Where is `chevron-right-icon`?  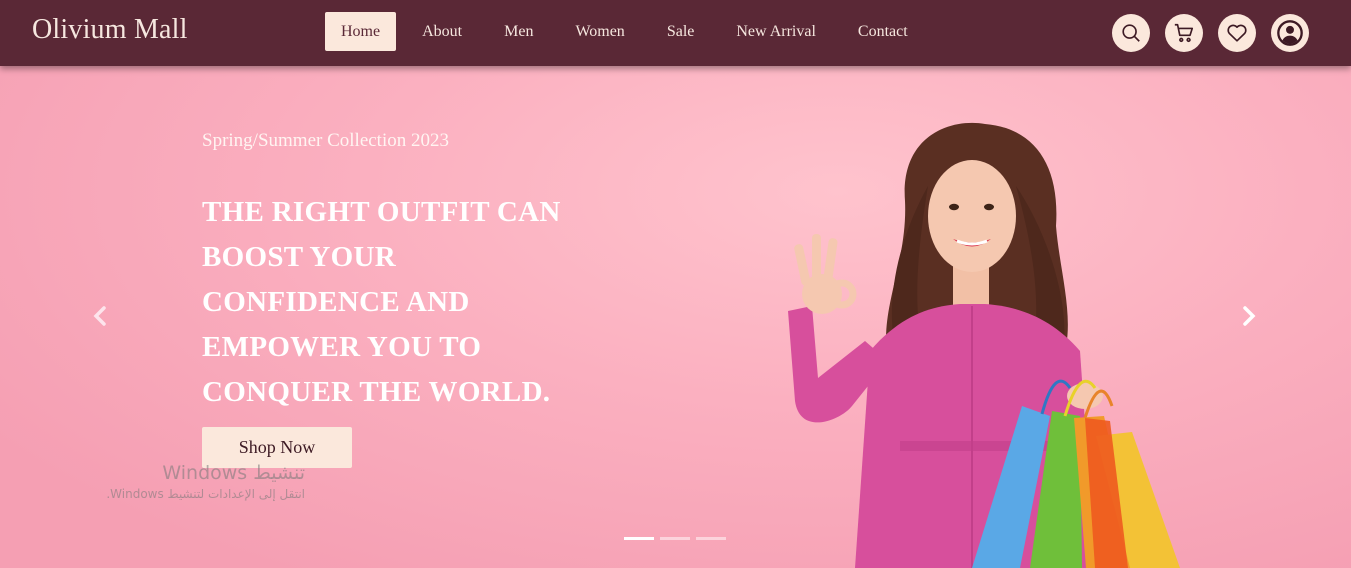
chevron-right-icon is located at coordinates (1249, 316).